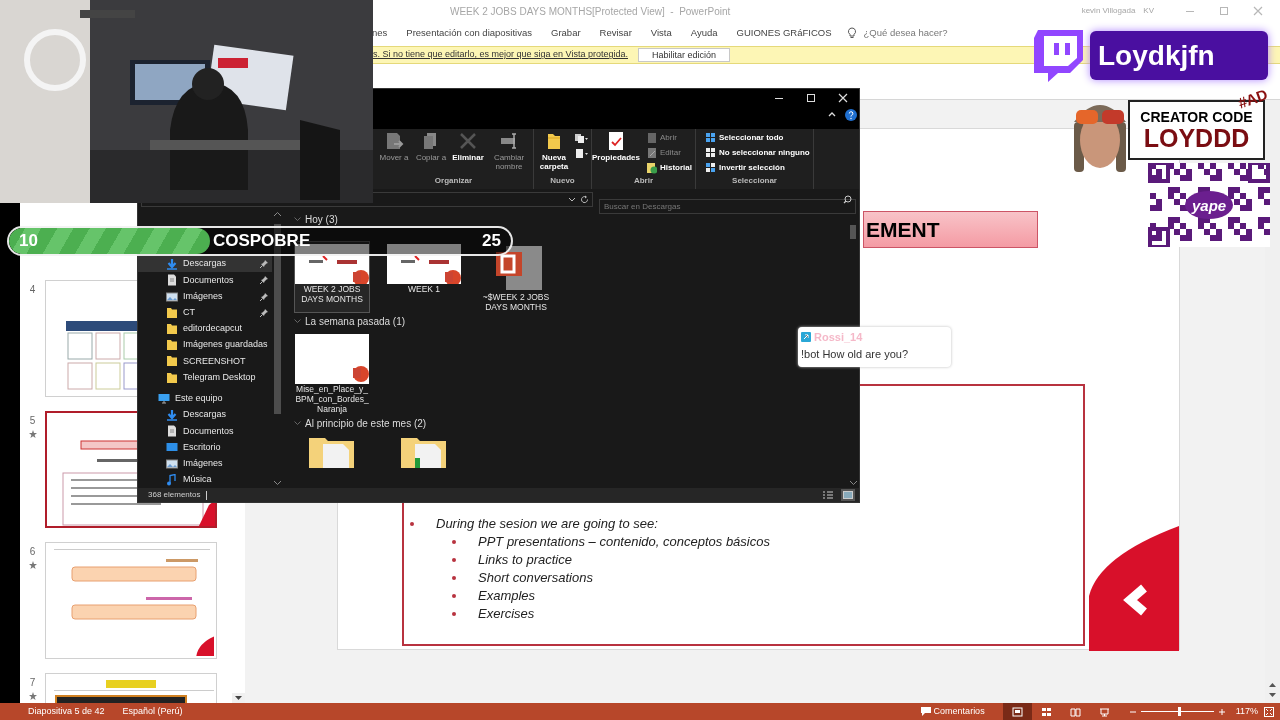 Image resolution: width=1280 pixels, height=720 pixels. I want to click on group-header: La semana pasada (1), so click(355, 321).